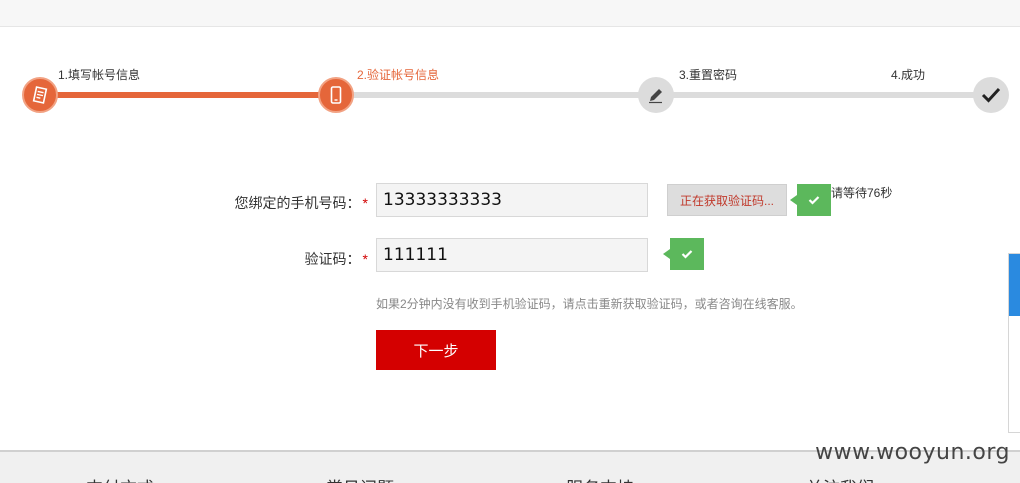 This screenshot has height=483, width=1020. What do you see at coordinates (510, 90) in the screenshot?
I see `progress-steps: 1.填写帐号信息 2.验证帐号信息 3.重置密码 4.成功` at bounding box center [510, 90].